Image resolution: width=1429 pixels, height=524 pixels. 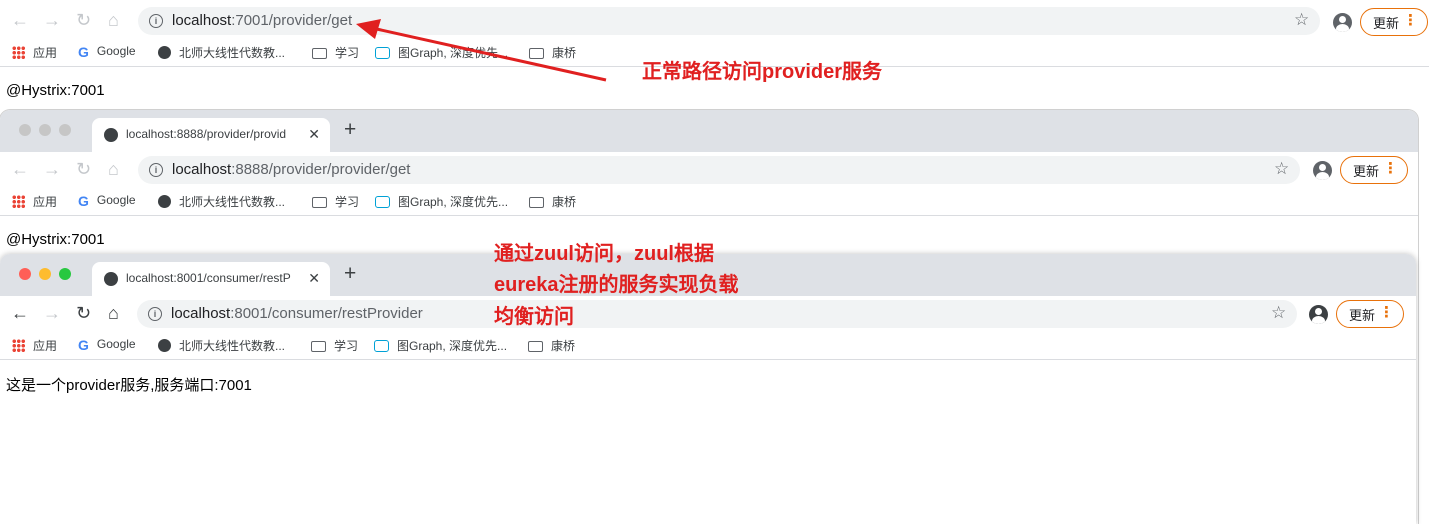 What do you see at coordinates (534, 317) in the screenshot?
I see `annotation-zuul-line3: 均衡访问` at bounding box center [534, 317].